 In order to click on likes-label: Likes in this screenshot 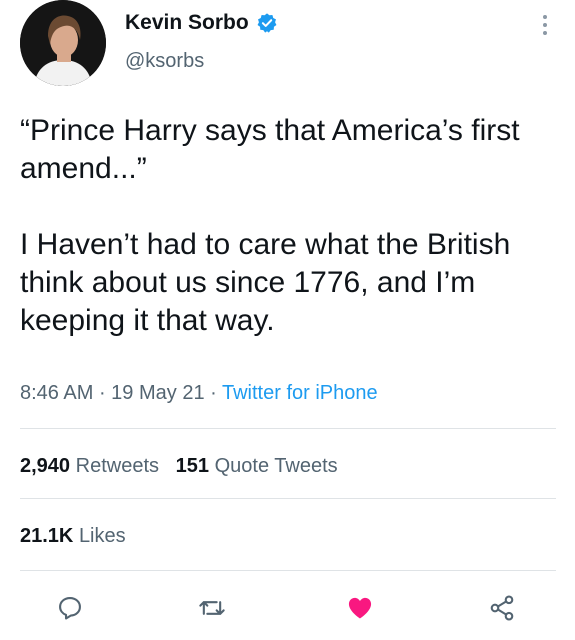, I will do `click(102, 536)`.